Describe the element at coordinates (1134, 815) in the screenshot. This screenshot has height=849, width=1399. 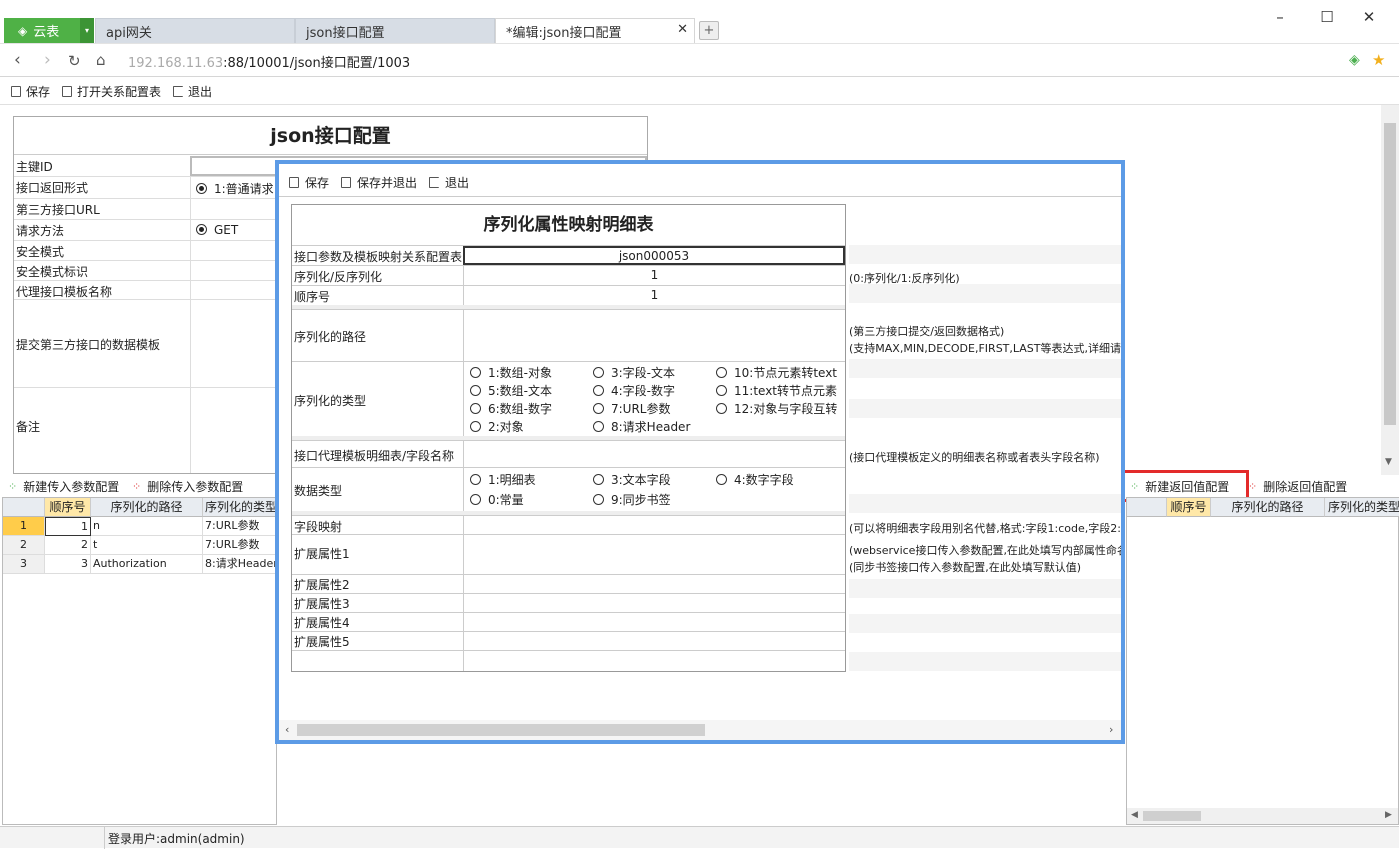
I see `scroll-left-icon: ◀` at that location.